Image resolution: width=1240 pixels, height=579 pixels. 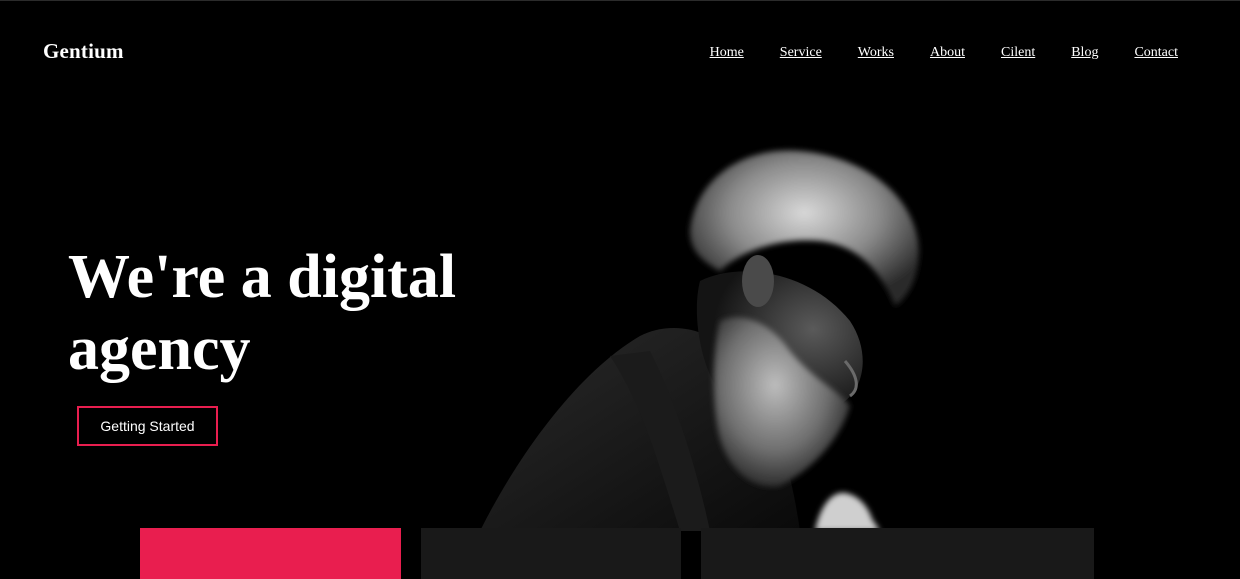 I want to click on nav-item-home: Home, so click(x=727, y=52).